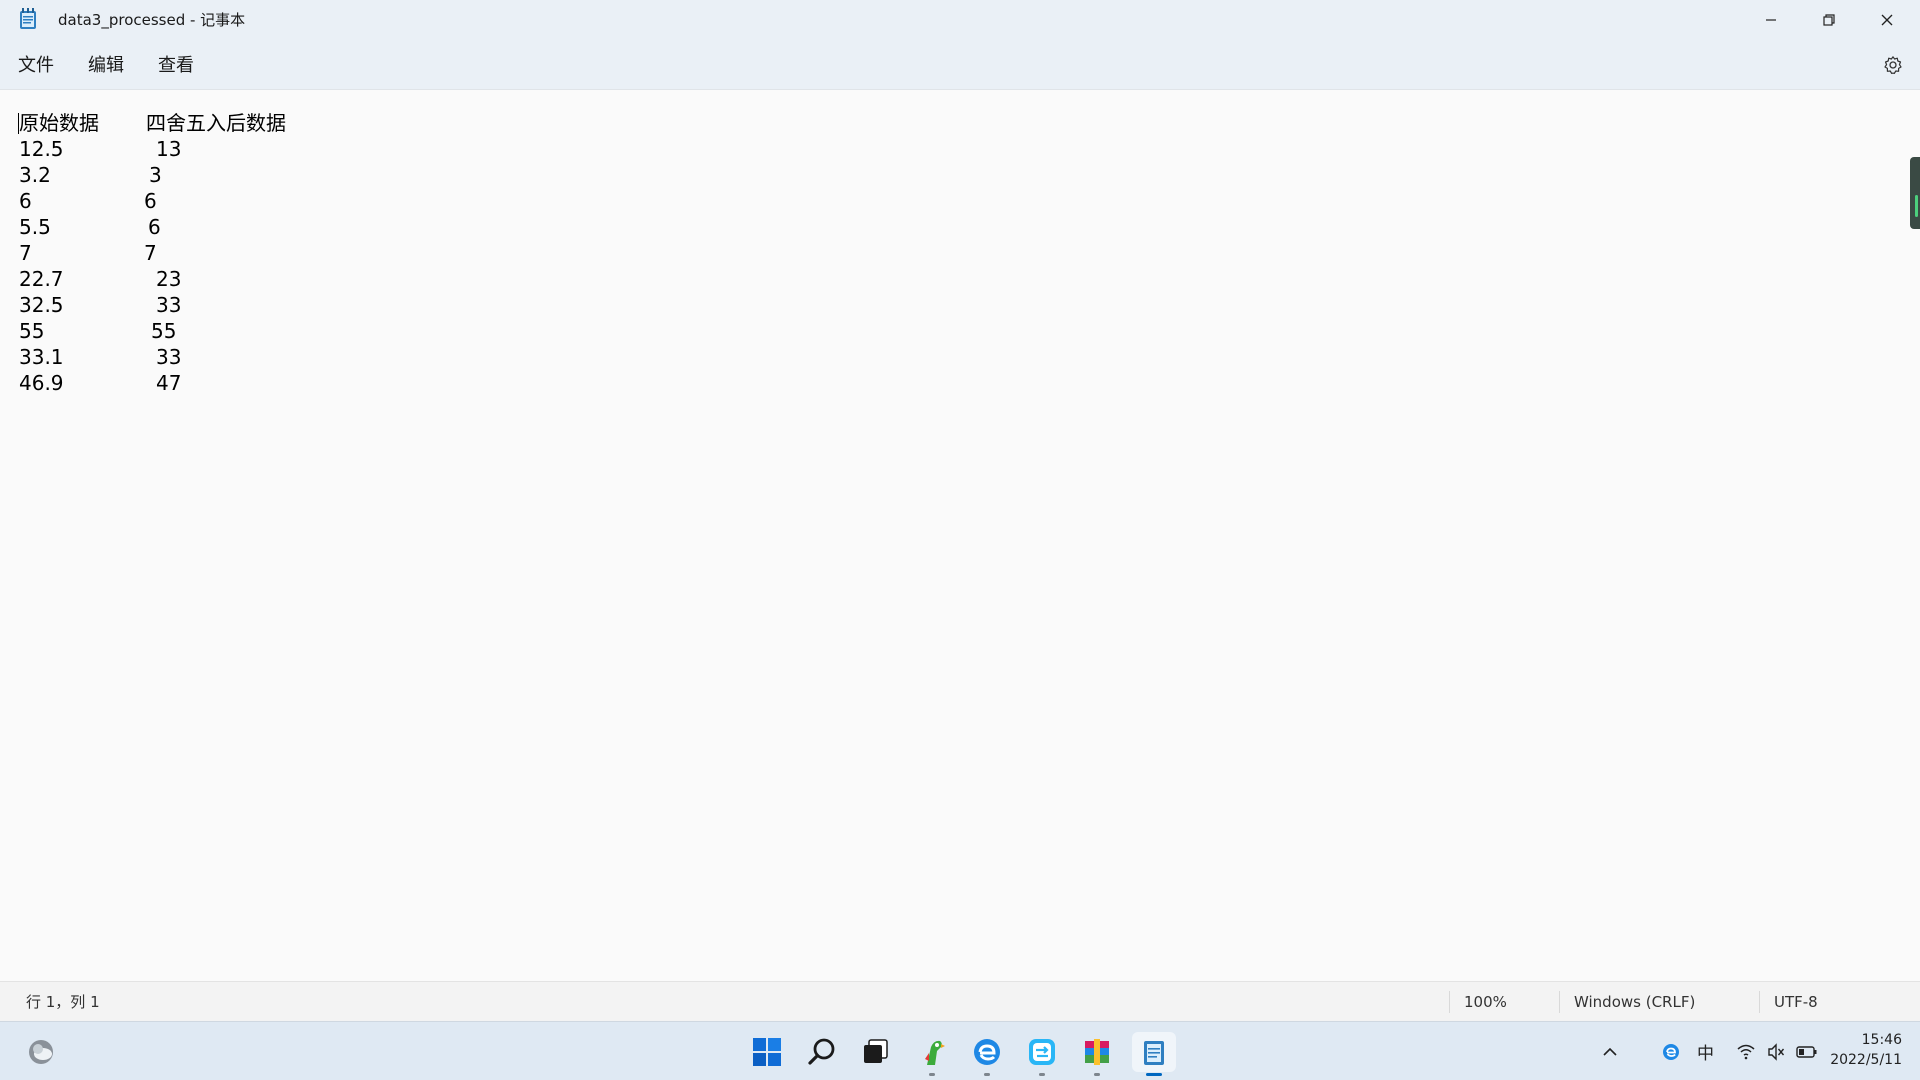  I want to click on clock-date: 2022/5/11, so click(1866, 1060).